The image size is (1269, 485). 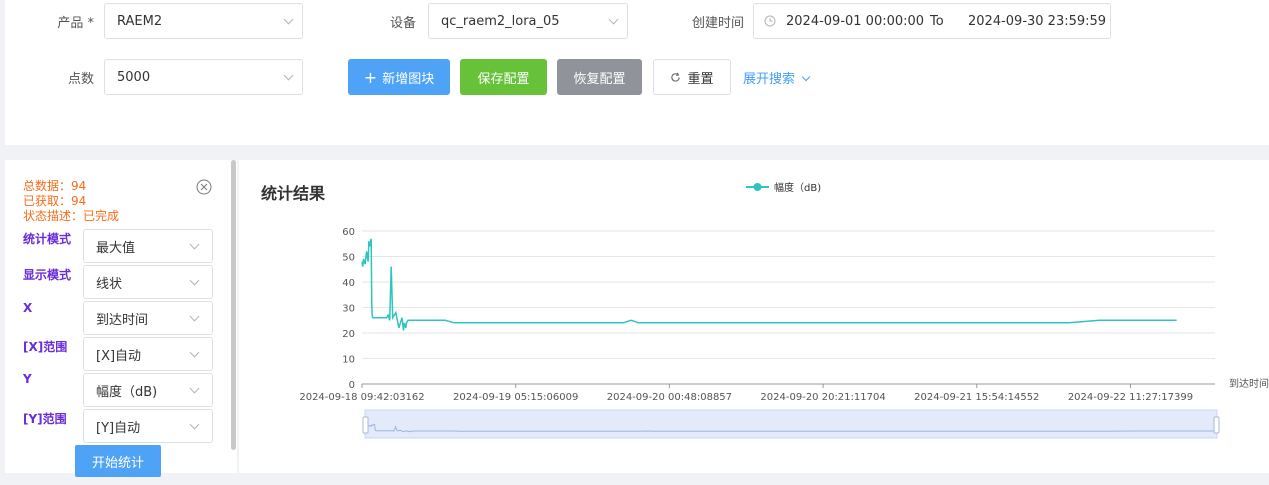 I want to click on x-tick-label: 2024-09-19 05:15:06009, so click(x=515, y=397).